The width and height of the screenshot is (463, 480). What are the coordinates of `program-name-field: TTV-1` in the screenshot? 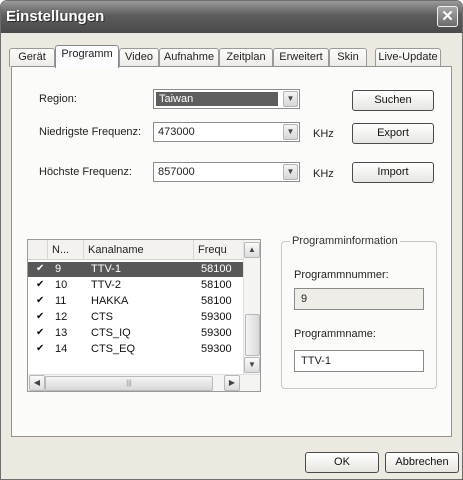 It's located at (359, 361).